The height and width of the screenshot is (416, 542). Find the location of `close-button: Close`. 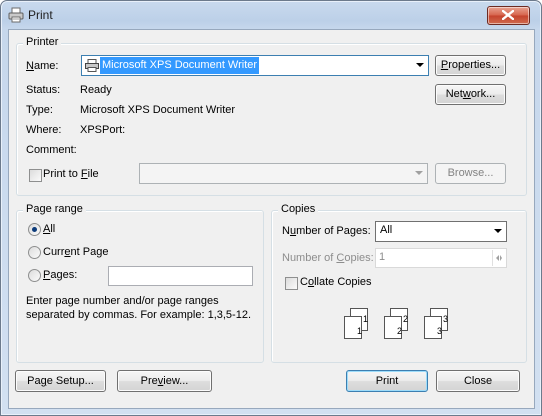

close-button: Close is located at coordinates (478, 381).